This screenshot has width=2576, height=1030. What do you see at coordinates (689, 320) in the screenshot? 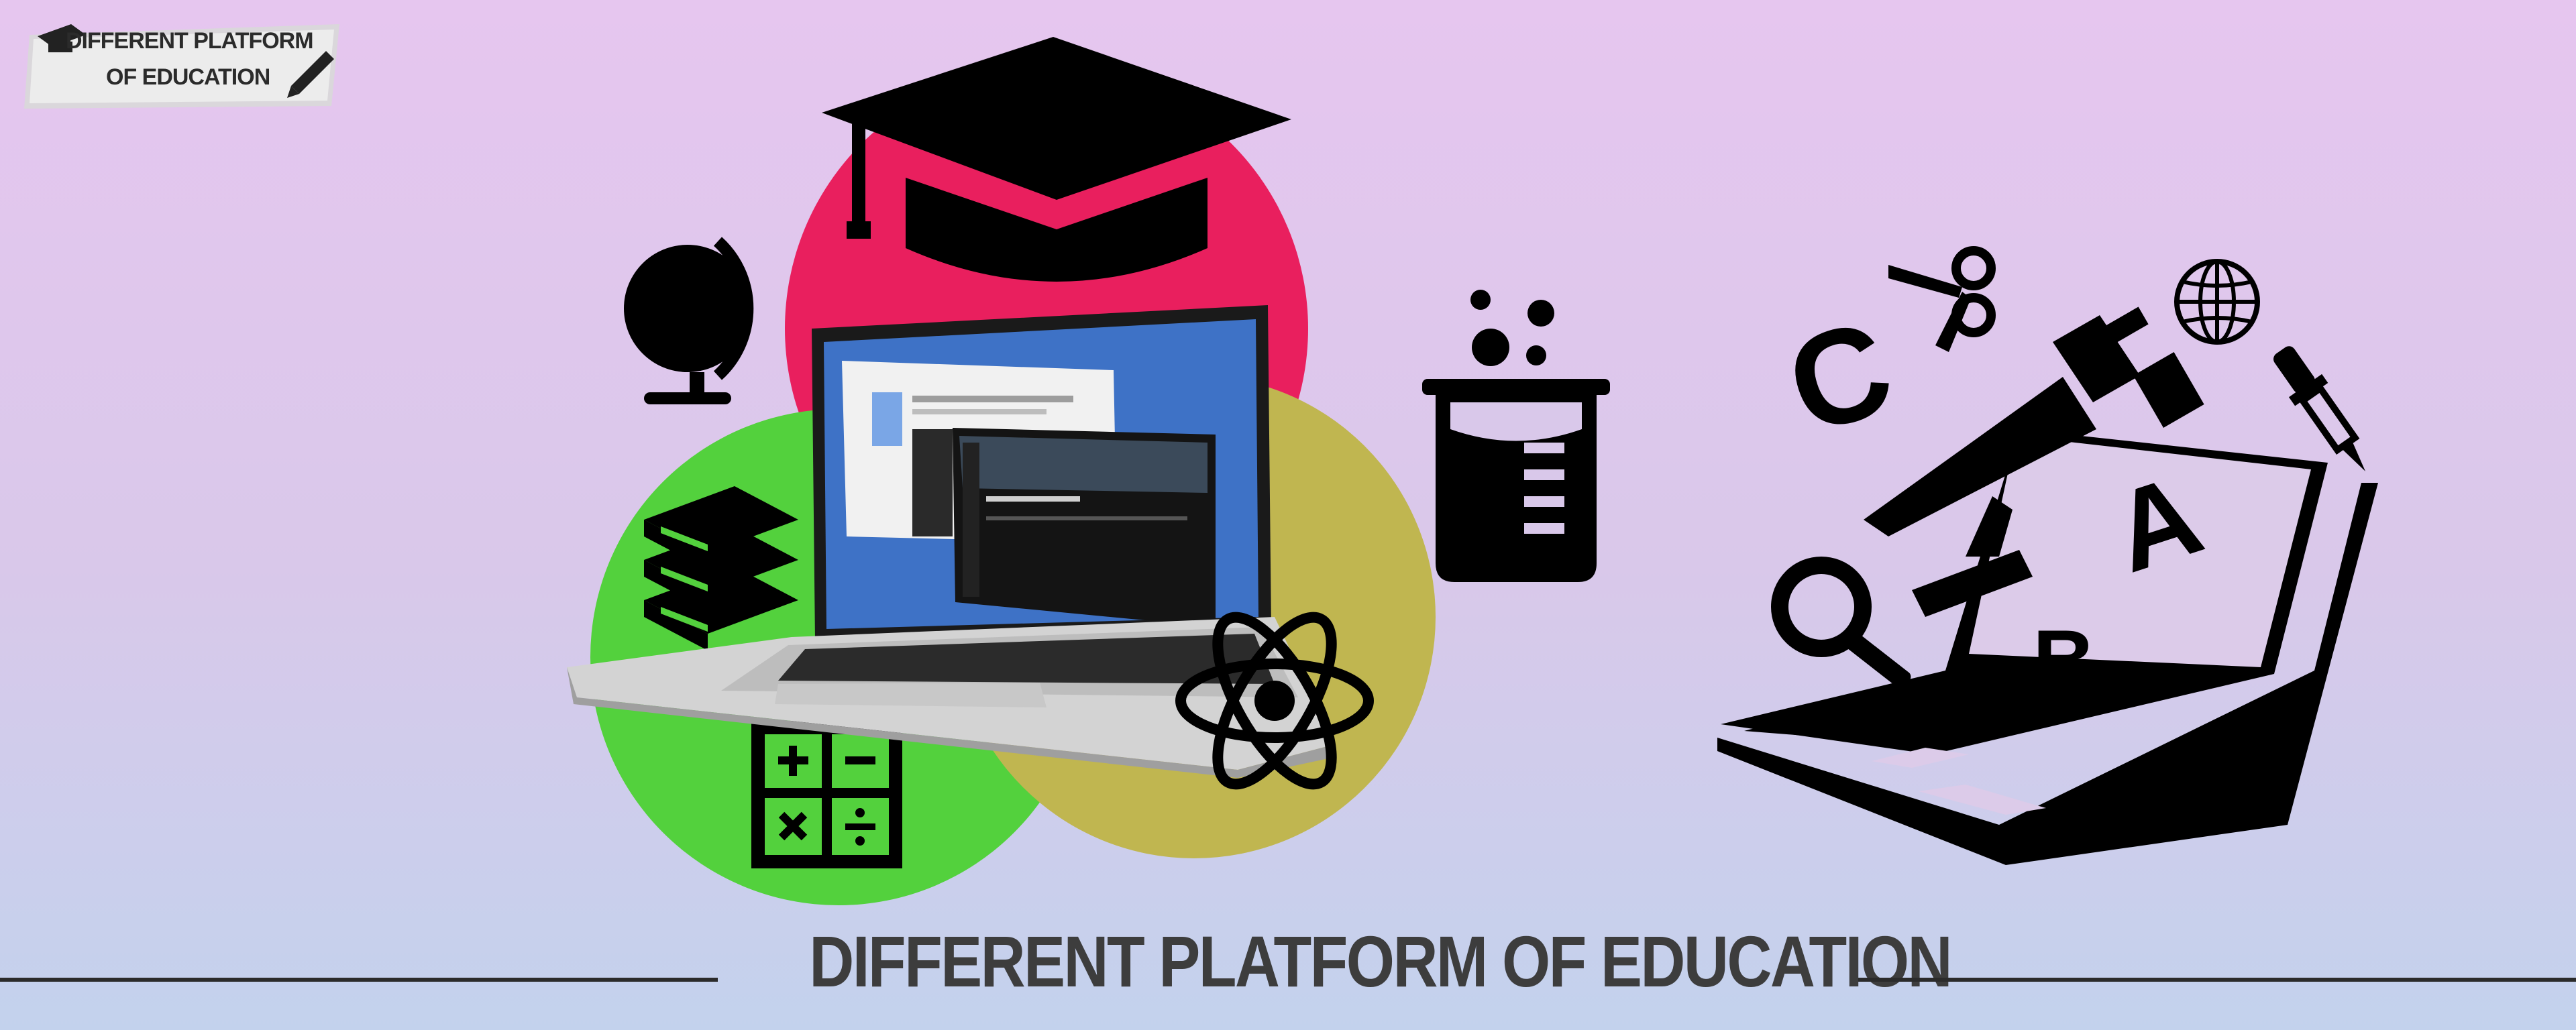
I see `globe-icon` at bounding box center [689, 320].